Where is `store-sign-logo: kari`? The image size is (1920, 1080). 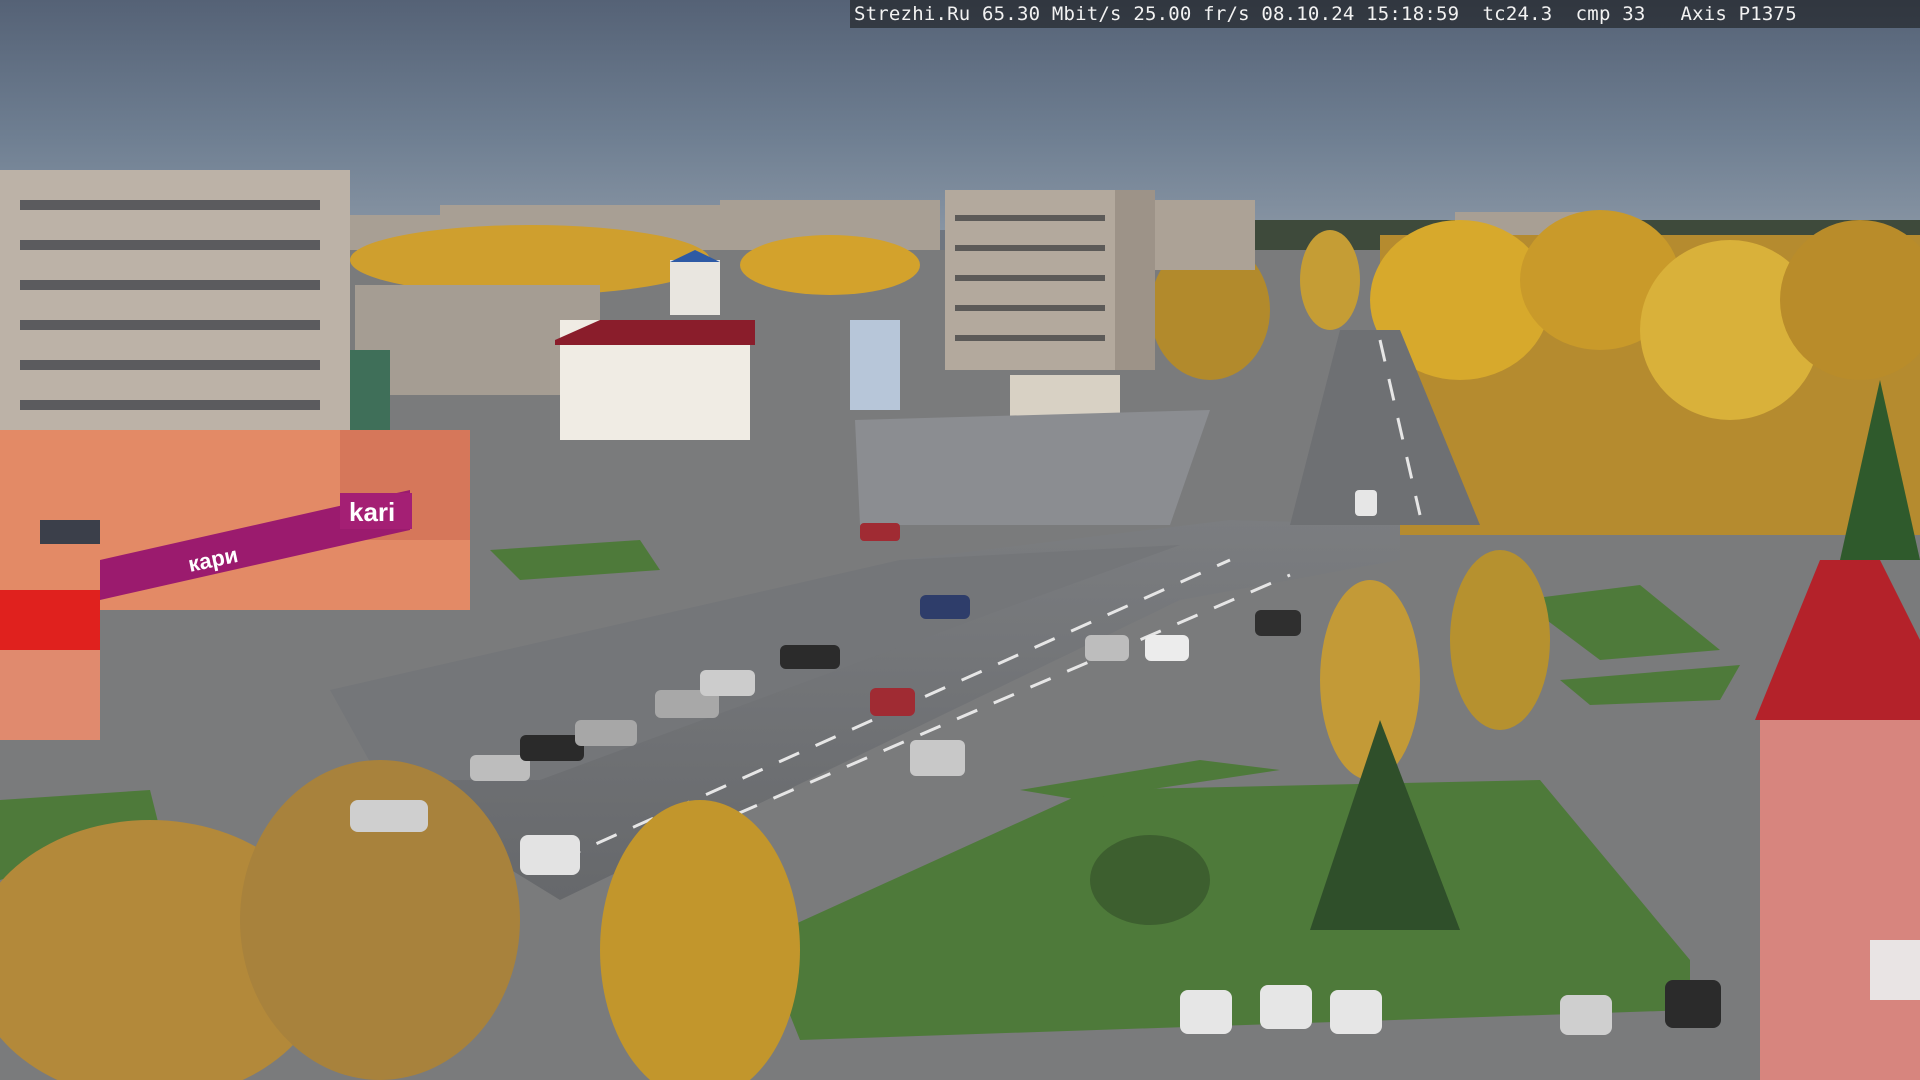 store-sign-logo: kari is located at coordinates (372, 512).